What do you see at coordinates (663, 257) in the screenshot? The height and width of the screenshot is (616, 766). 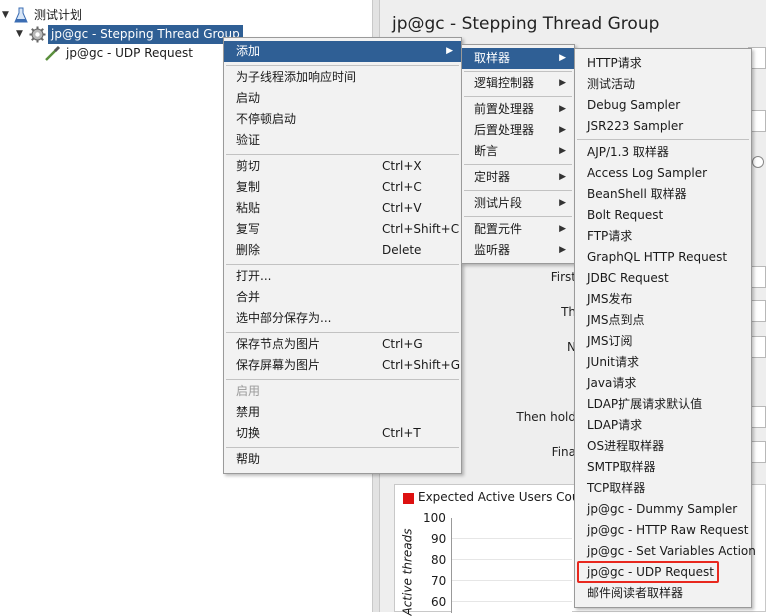 I see `sampler-graphql: GraphQL HTTP Request` at bounding box center [663, 257].